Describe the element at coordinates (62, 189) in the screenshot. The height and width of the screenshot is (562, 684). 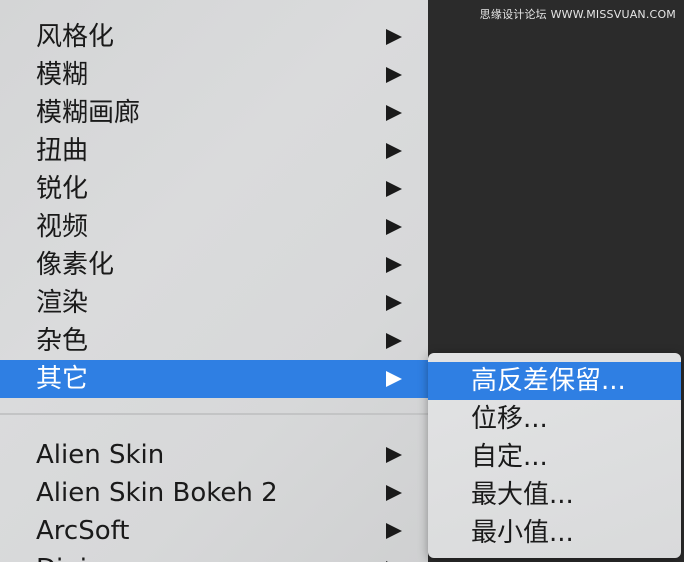
I see `menu-item-label: 锐化` at that location.